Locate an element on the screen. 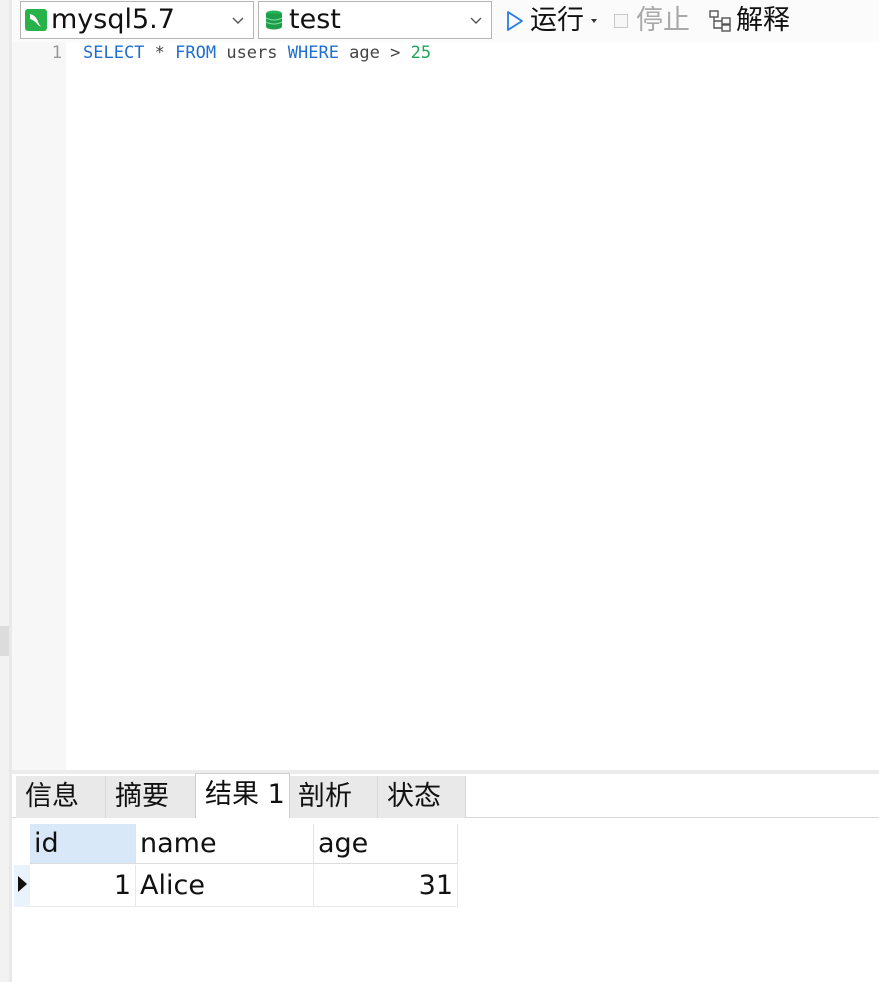  current-row-arrow-icon is located at coordinates (22, 884).